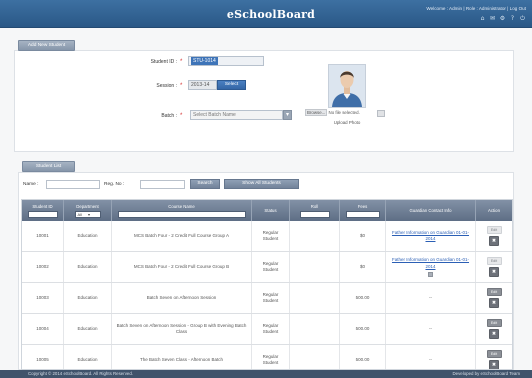  Describe the element at coordinates (261, 184) in the screenshot. I see `show-all-students-button: Show All Students` at that location.